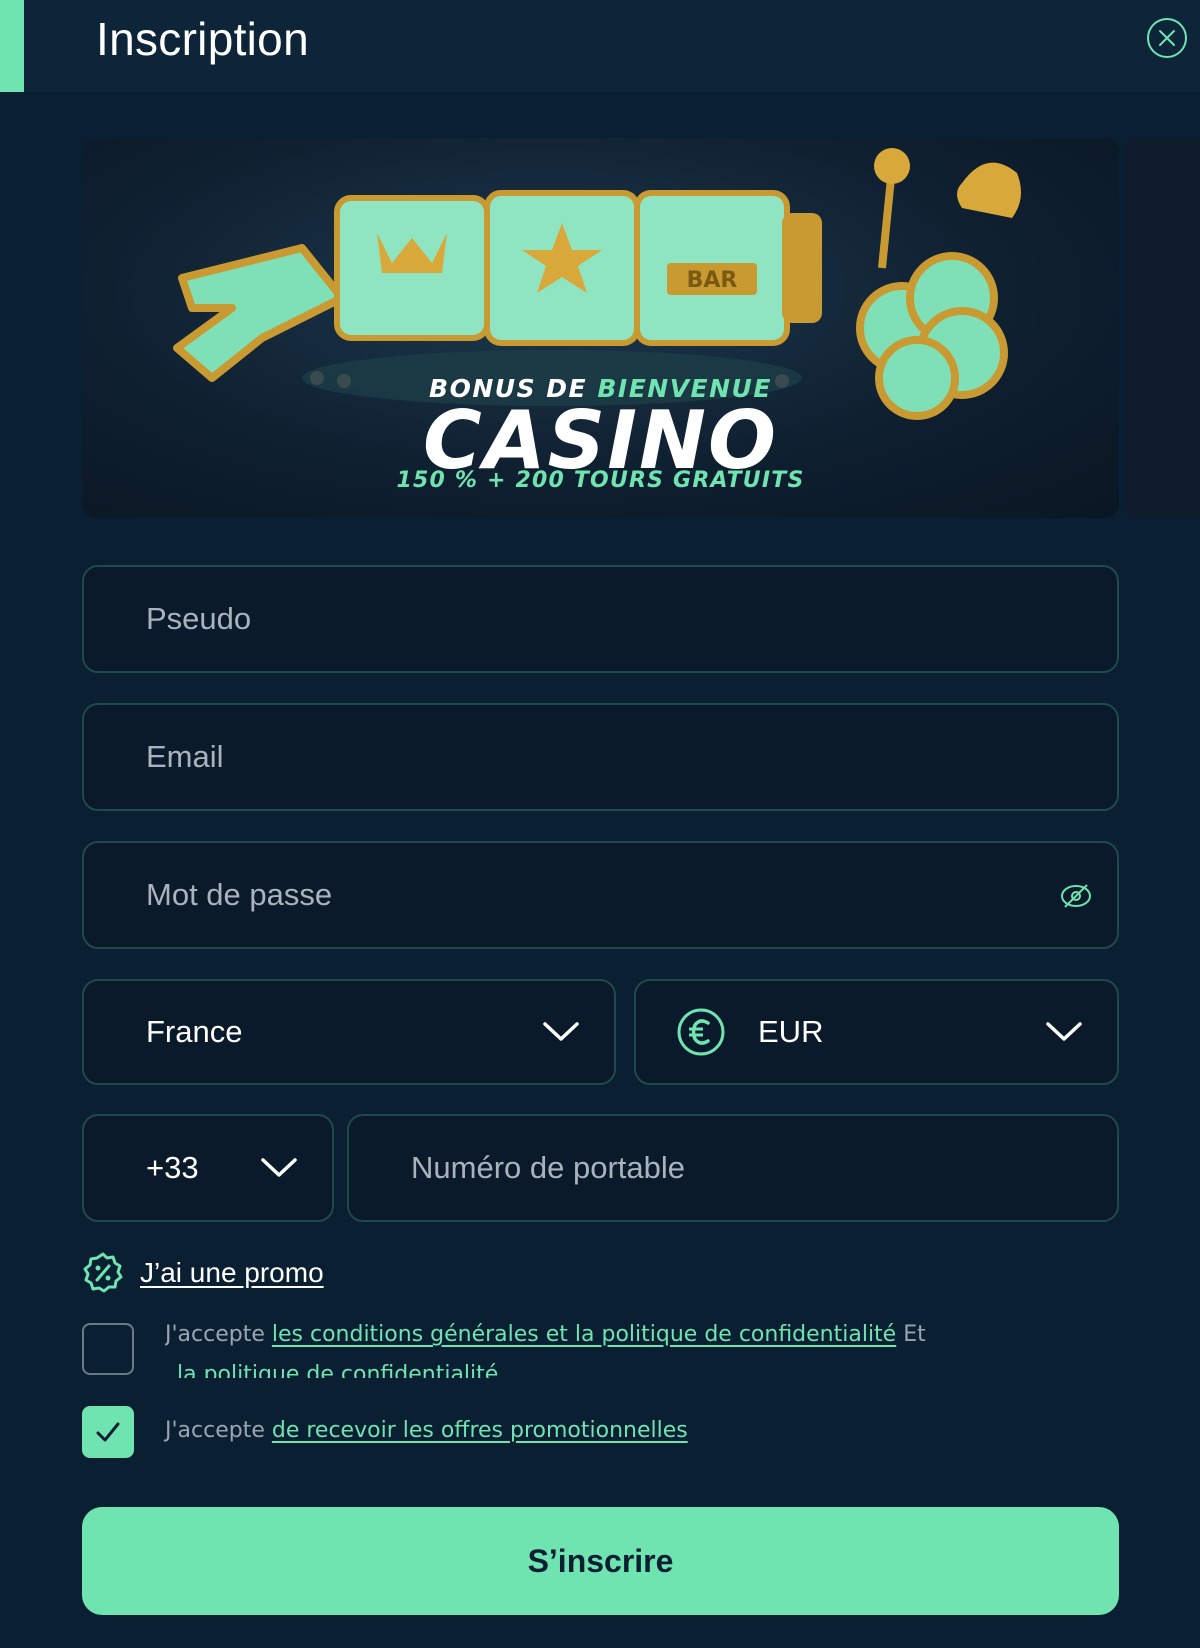 Image resolution: width=1200 pixels, height=1648 pixels. I want to click on dial-code-select: +33, so click(208, 1168).